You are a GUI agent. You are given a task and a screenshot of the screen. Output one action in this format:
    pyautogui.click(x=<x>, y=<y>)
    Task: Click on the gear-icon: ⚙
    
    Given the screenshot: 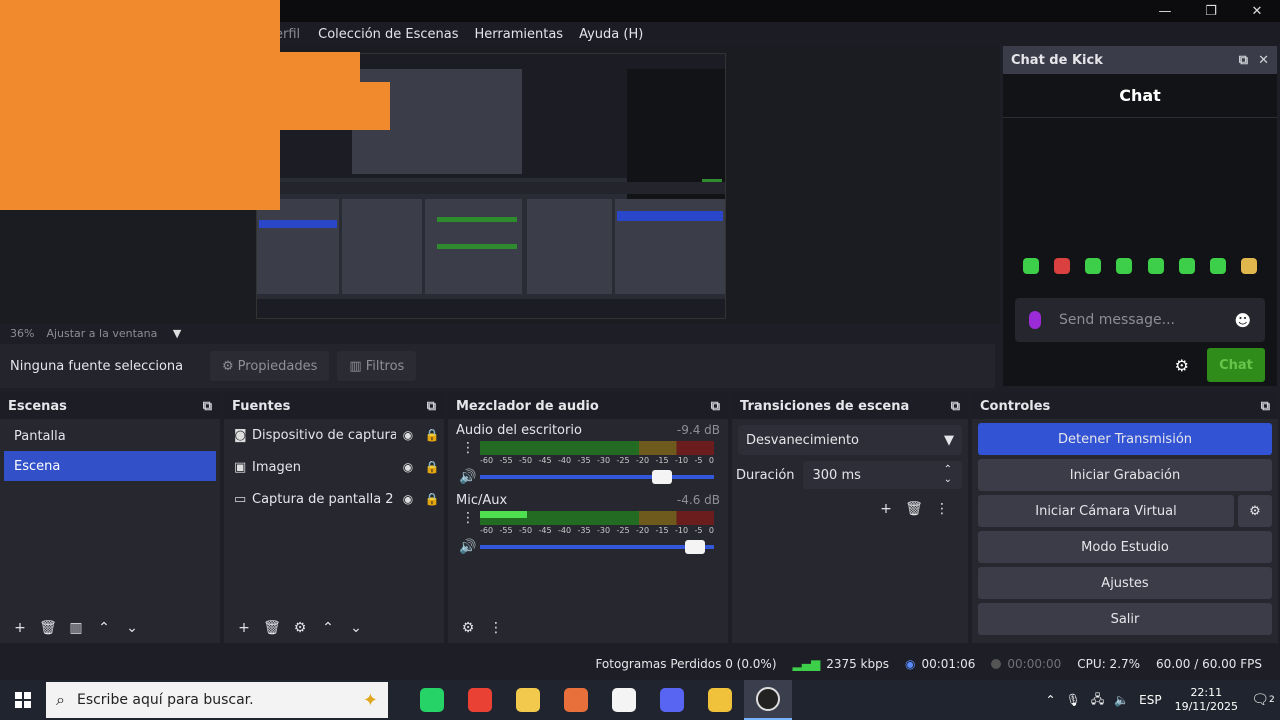 What is the action you would take?
    pyautogui.click(x=300, y=628)
    